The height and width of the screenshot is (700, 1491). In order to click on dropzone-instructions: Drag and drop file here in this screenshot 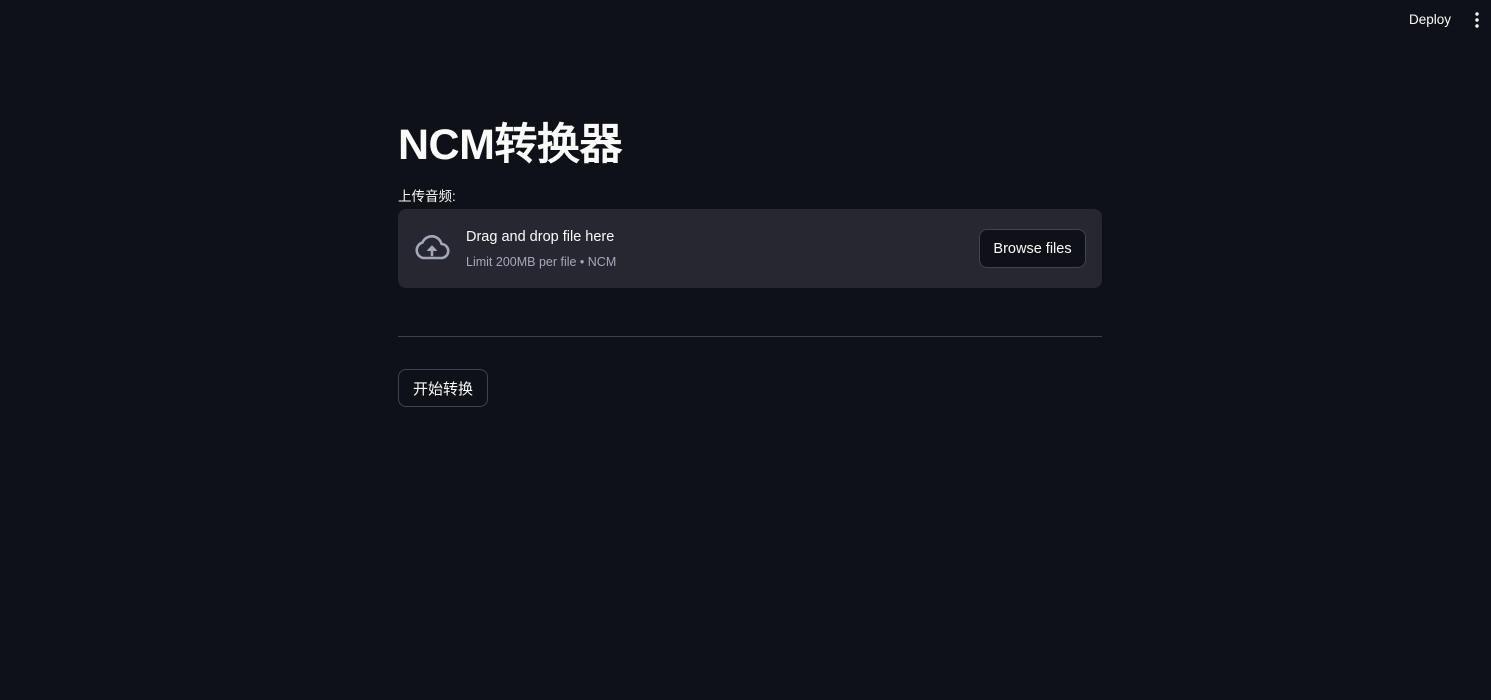, I will do `click(540, 237)`.